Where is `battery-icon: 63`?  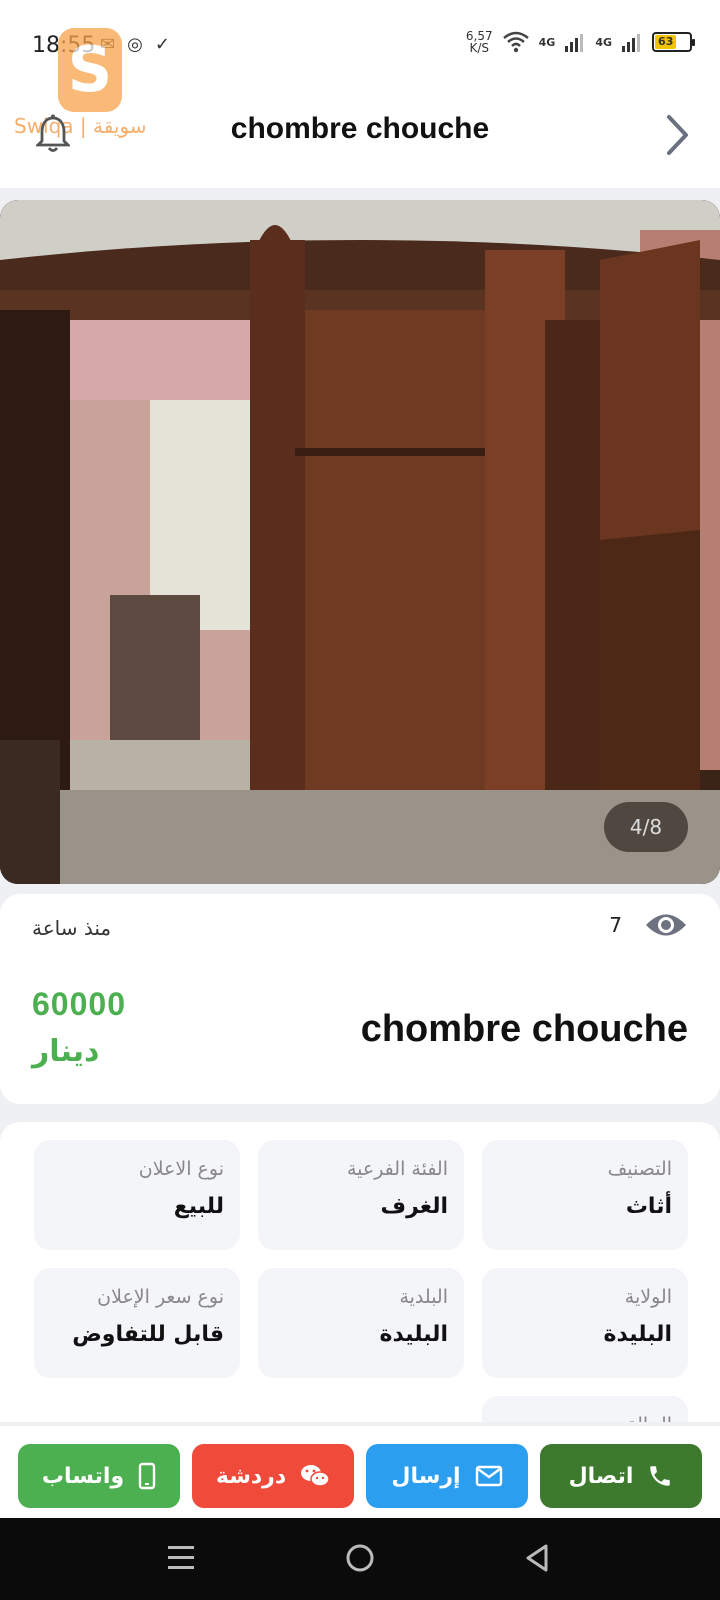
battery-icon: 63 is located at coordinates (673, 42).